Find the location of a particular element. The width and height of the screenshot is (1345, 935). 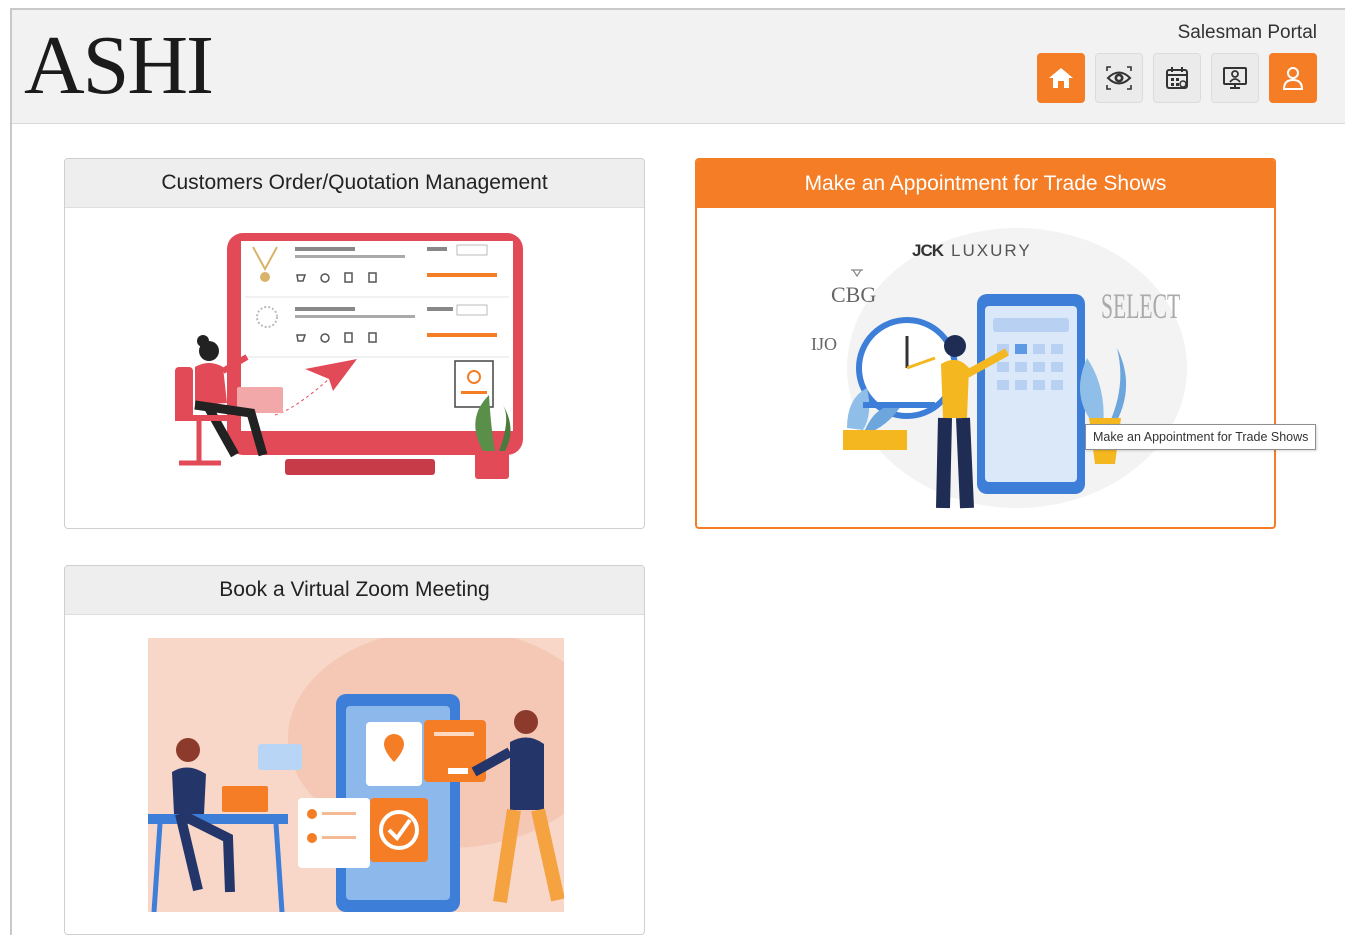

zoom-card-title: Book a Virtual Zoom Meeting is located at coordinates (354, 590).